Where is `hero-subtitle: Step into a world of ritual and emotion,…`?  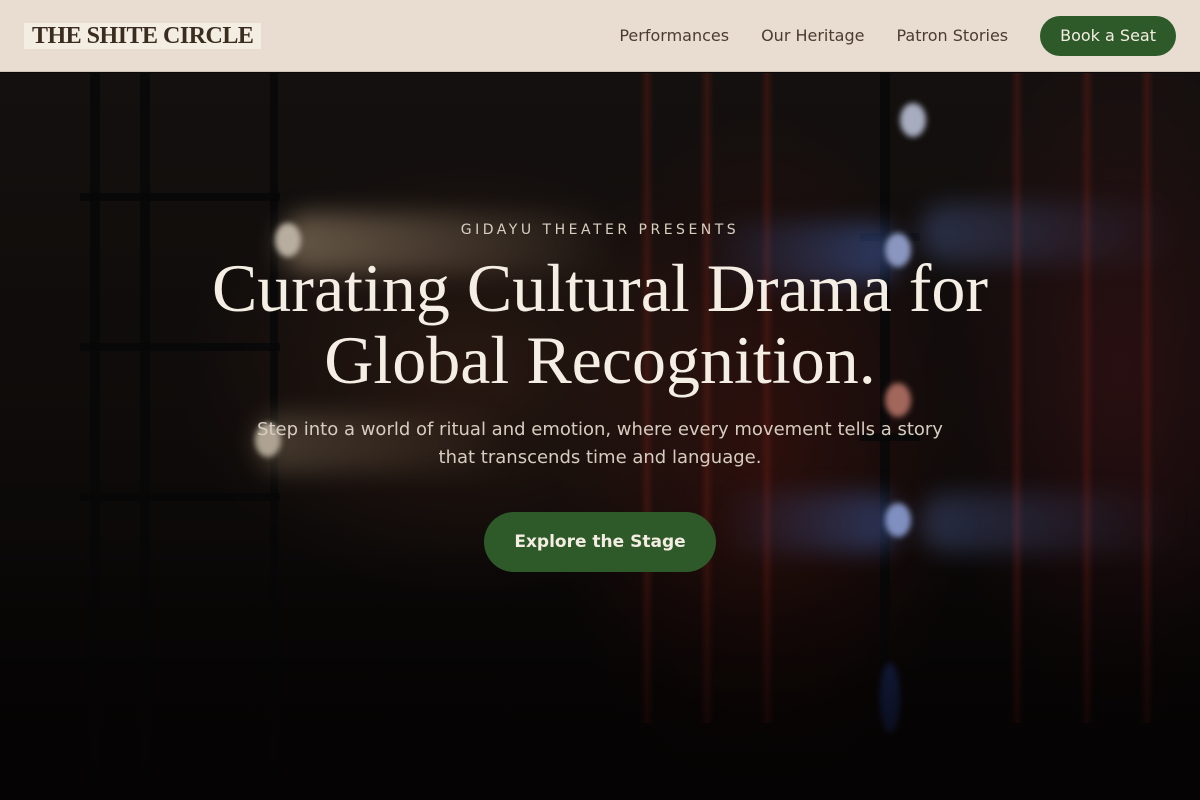
hero-subtitle: Step into a world of ritual and emotion,… is located at coordinates (600, 443).